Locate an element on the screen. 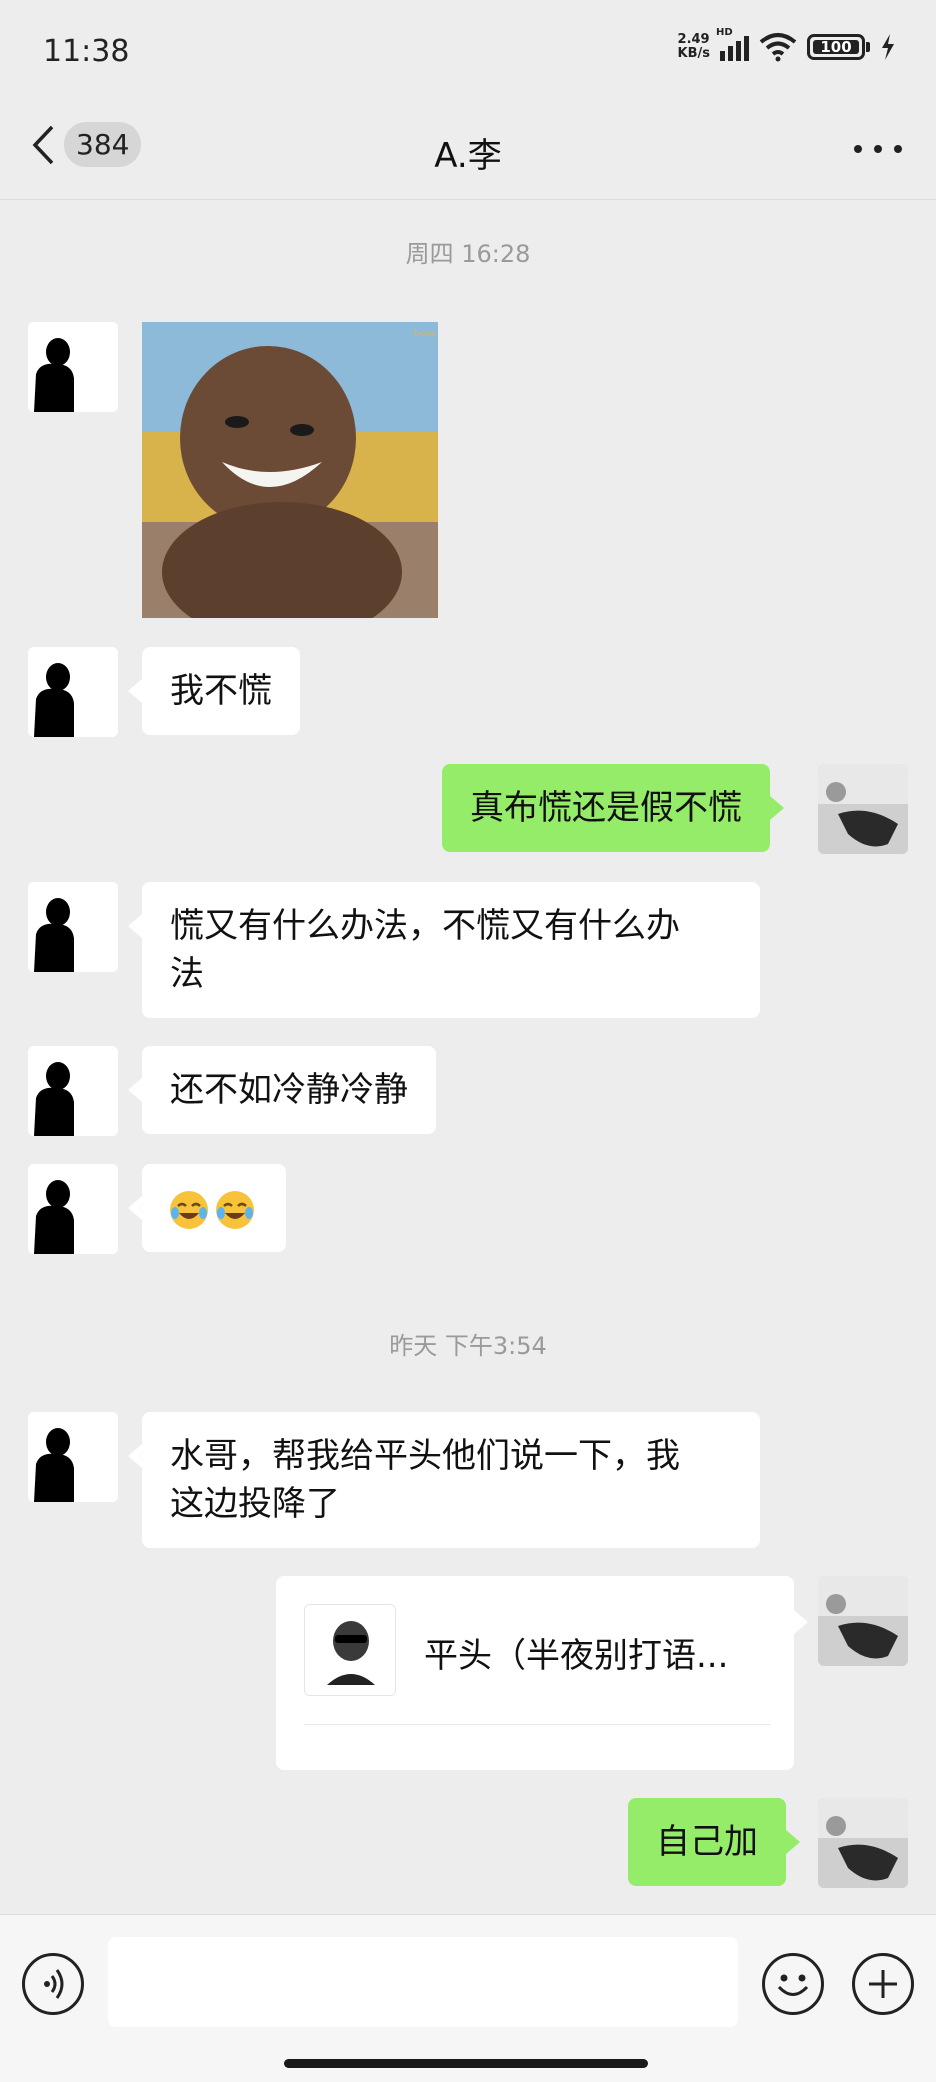 The width and height of the screenshot is (936, 2082). chat-header: 384 A.李 is located at coordinates (468, 154).